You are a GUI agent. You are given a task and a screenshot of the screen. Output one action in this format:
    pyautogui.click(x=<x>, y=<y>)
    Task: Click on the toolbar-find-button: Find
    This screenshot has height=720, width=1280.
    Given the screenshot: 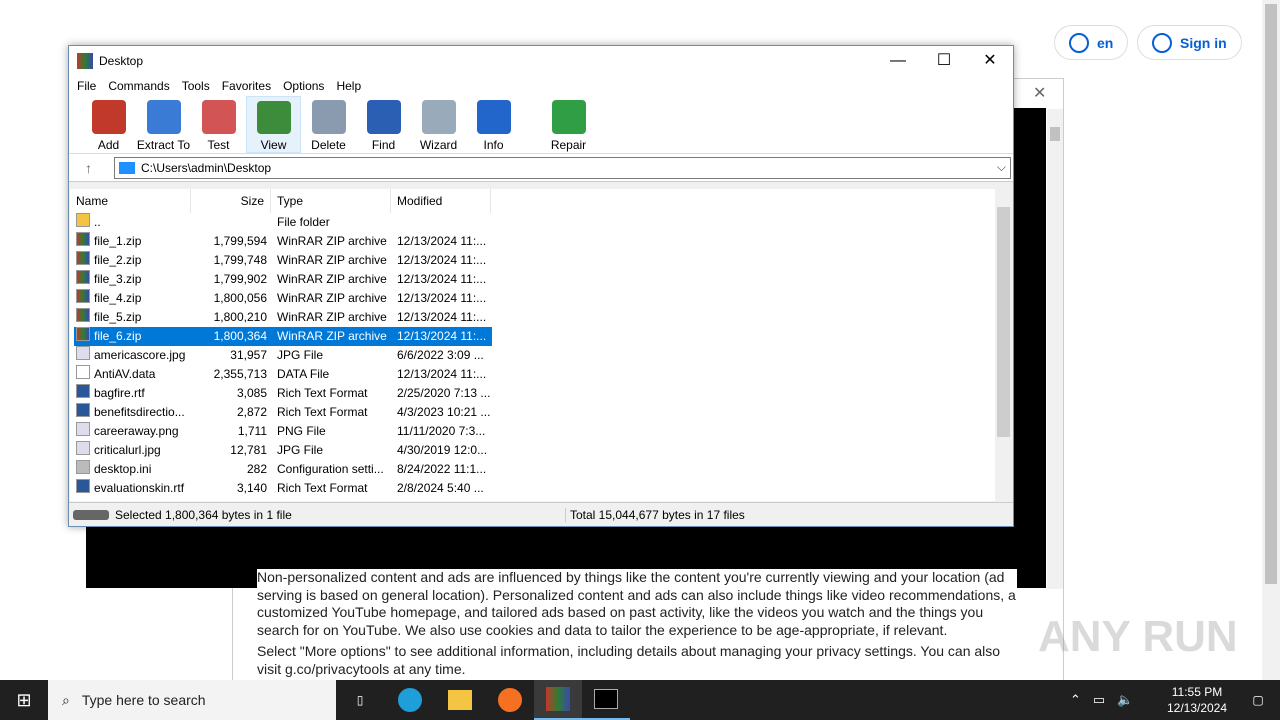 What is the action you would take?
    pyautogui.click(x=383, y=124)
    